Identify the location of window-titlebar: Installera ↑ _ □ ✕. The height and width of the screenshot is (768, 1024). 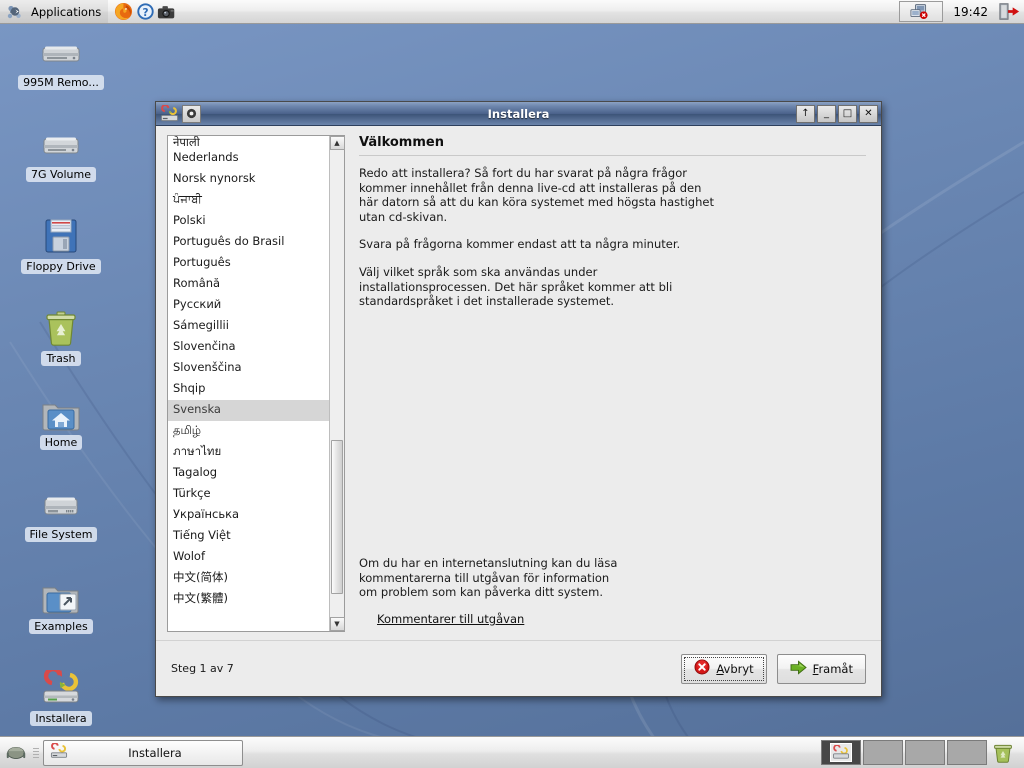
(518, 114).